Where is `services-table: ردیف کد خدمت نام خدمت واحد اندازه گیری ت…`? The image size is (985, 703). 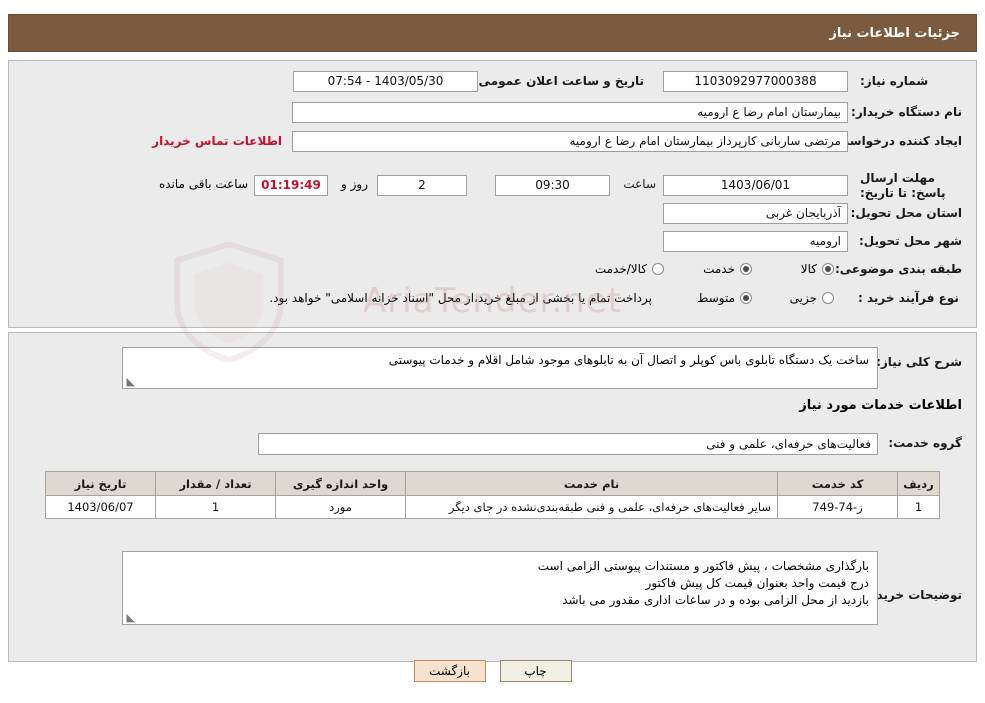 services-table: ردیف کد خدمت نام خدمت واحد اندازه گیری ت… is located at coordinates (492, 495).